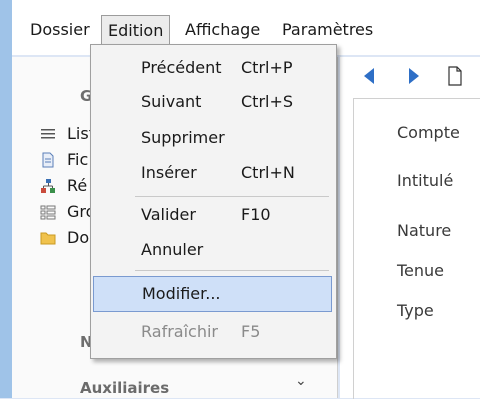 Image resolution: width=480 pixels, height=399 pixels. Describe the element at coordinates (179, 331) in the screenshot. I see `menu-item-label: Rafraîchir` at that location.